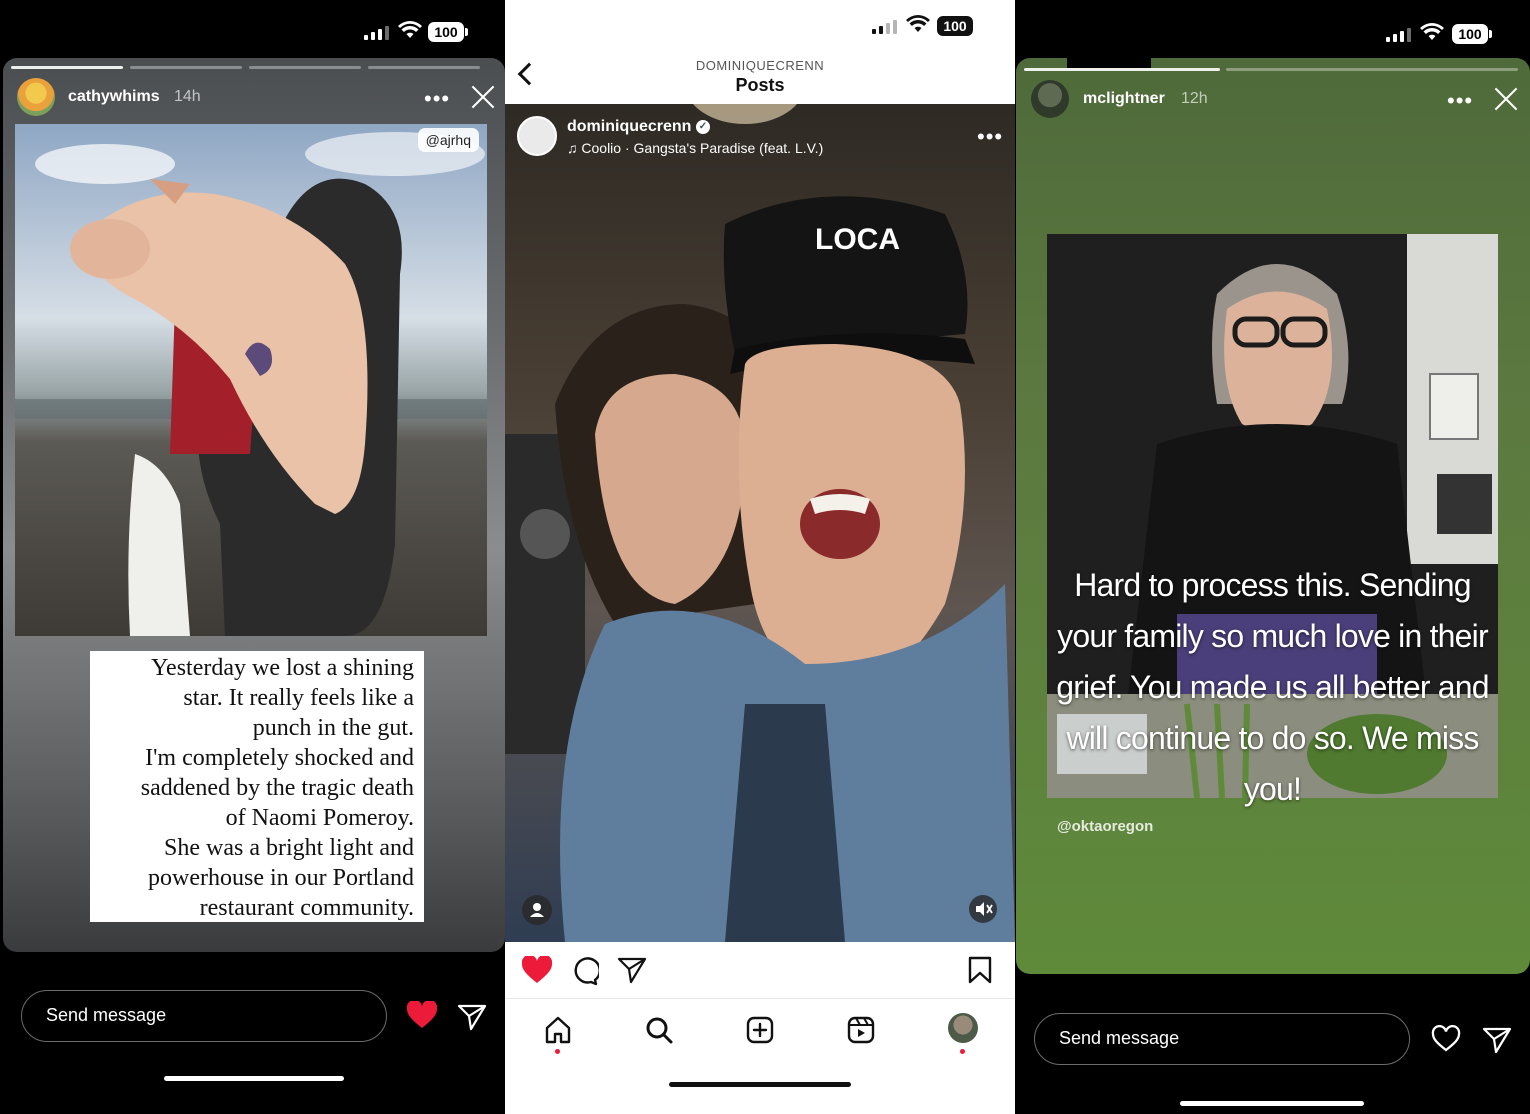 Image resolution: width=1530 pixels, height=1114 pixels. What do you see at coordinates (282, 668) in the screenshot?
I see `quote-line: Yesterday we lost a shining` at bounding box center [282, 668].